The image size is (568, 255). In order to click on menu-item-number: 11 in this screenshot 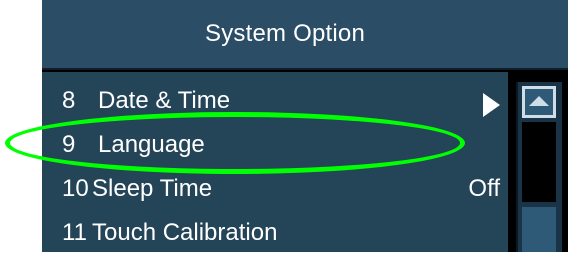, I will do `click(74, 232)`.